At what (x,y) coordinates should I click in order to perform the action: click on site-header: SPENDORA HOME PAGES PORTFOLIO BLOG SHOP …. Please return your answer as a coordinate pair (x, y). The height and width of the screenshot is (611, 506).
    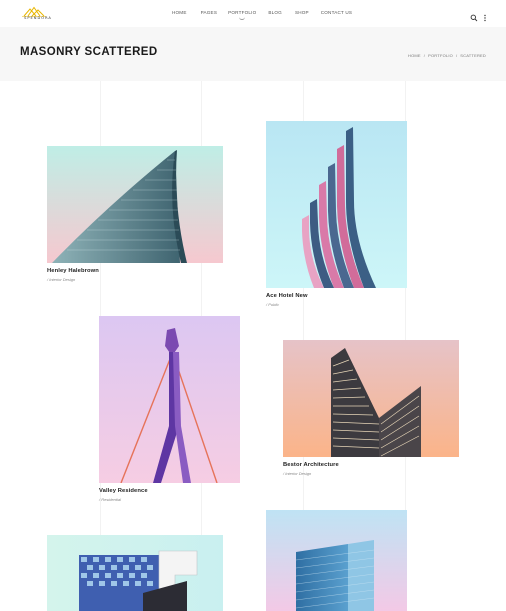
    Looking at the image, I should click on (253, 13).